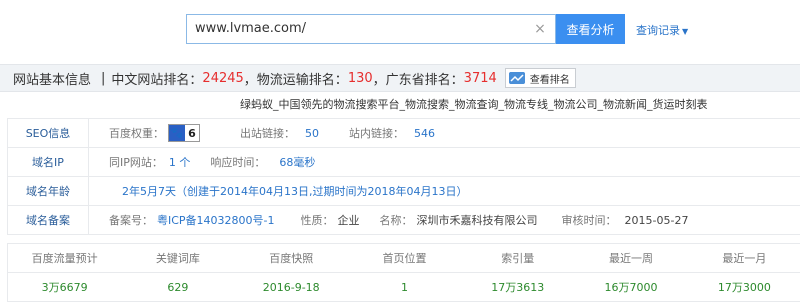  Describe the element at coordinates (589, 220) in the screenshot. I see `review-date-label: 审核时间：` at that location.